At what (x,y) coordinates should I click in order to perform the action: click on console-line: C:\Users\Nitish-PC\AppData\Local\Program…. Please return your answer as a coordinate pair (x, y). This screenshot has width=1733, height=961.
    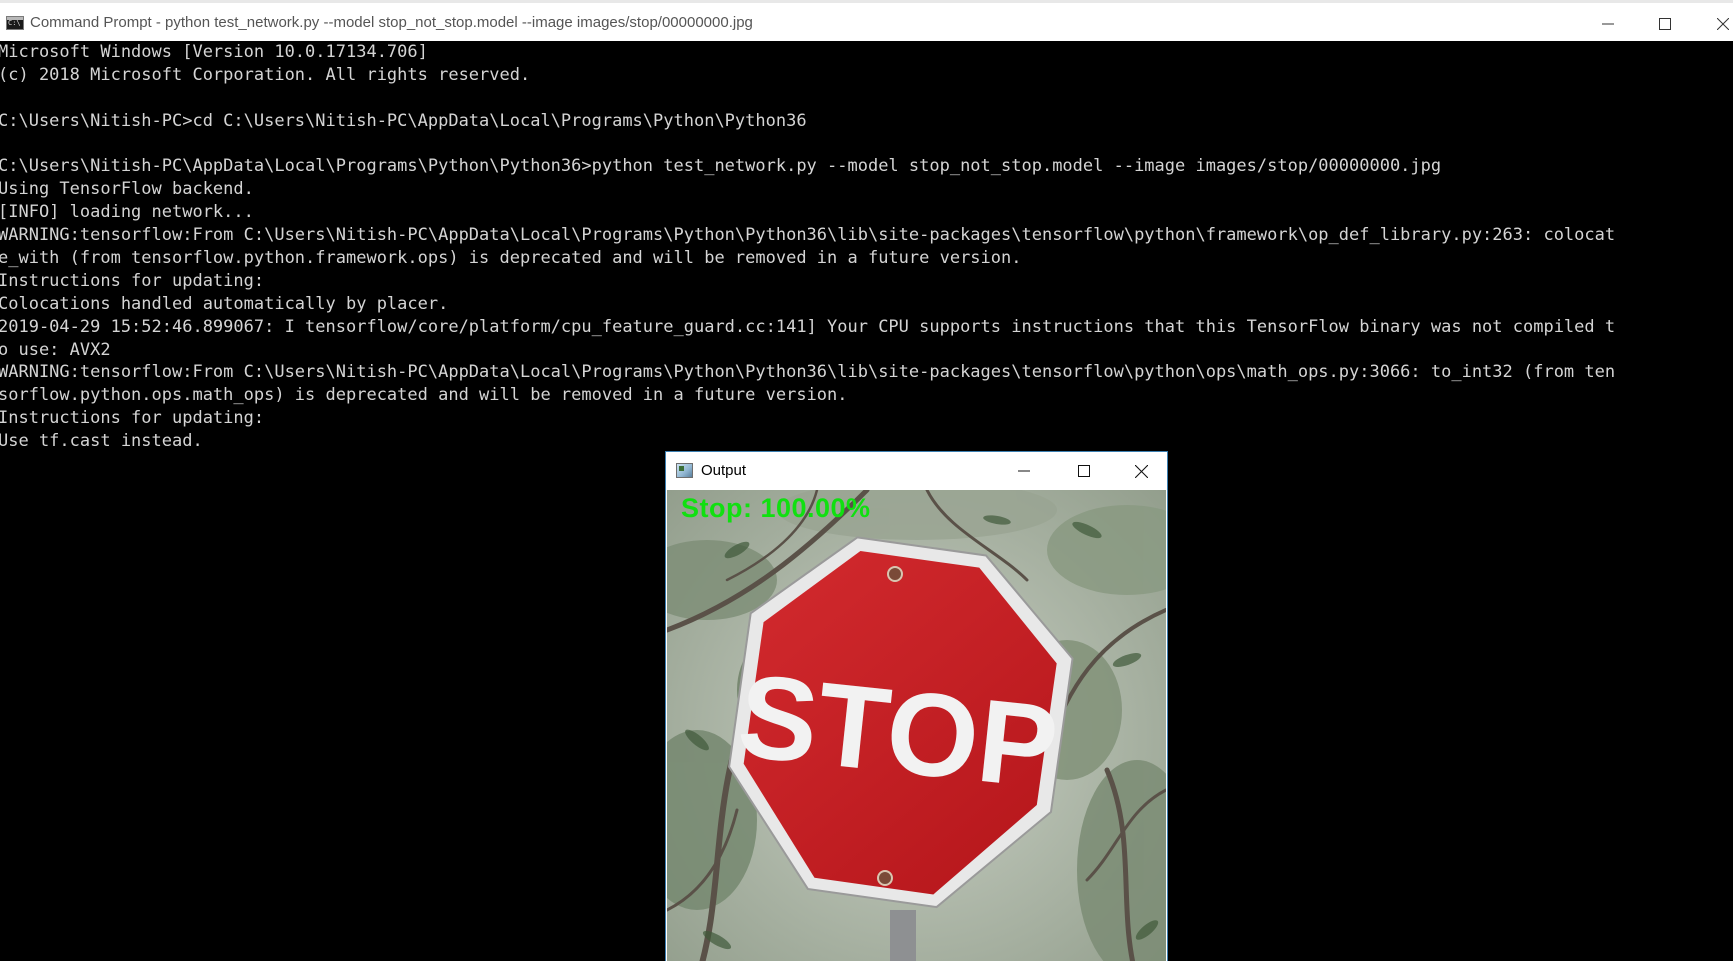
    Looking at the image, I should click on (721, 166).